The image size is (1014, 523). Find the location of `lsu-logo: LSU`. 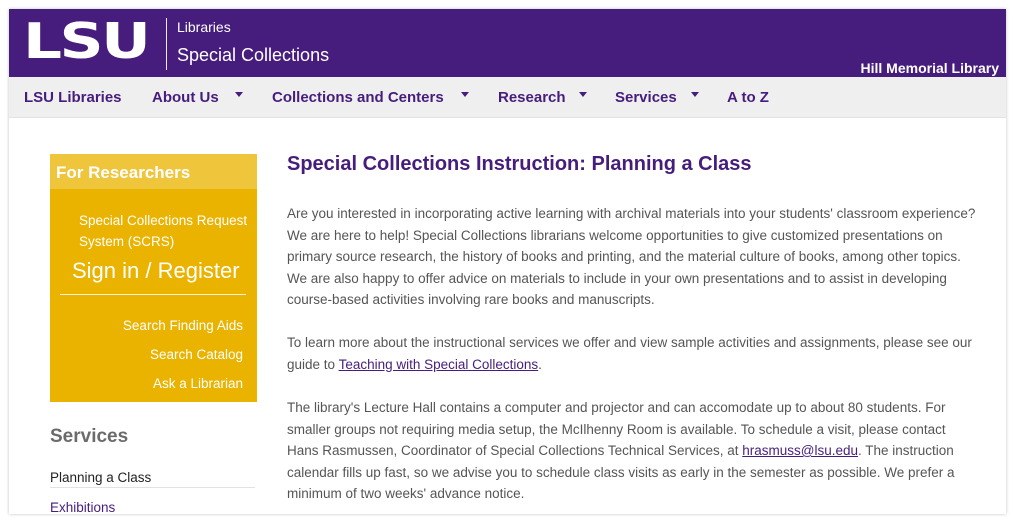

lsu-logo: LSU is located at coordinates (87, 42).